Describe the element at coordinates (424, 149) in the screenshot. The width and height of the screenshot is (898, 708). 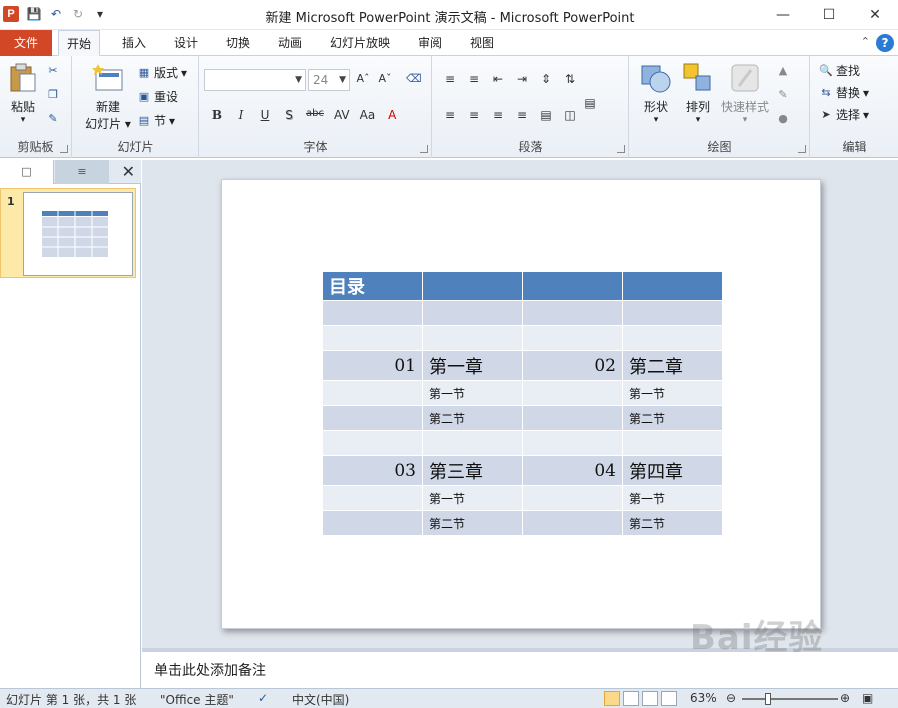
I see `font-launcher-icon` at that location.